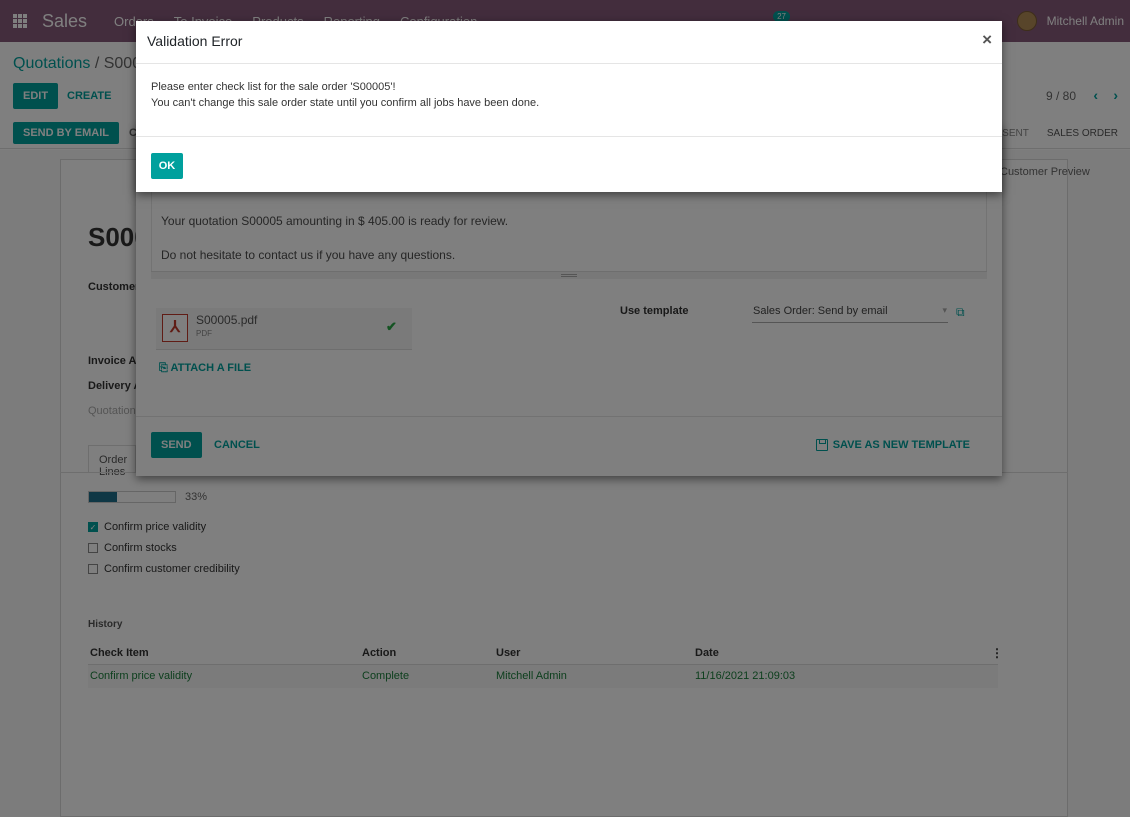 The height and width of the screenshot is (817, 1130). What do you see at coordinates (167, 166) in the screenshot?
I see `ok-button: OK` at bounding box center [167, 166].